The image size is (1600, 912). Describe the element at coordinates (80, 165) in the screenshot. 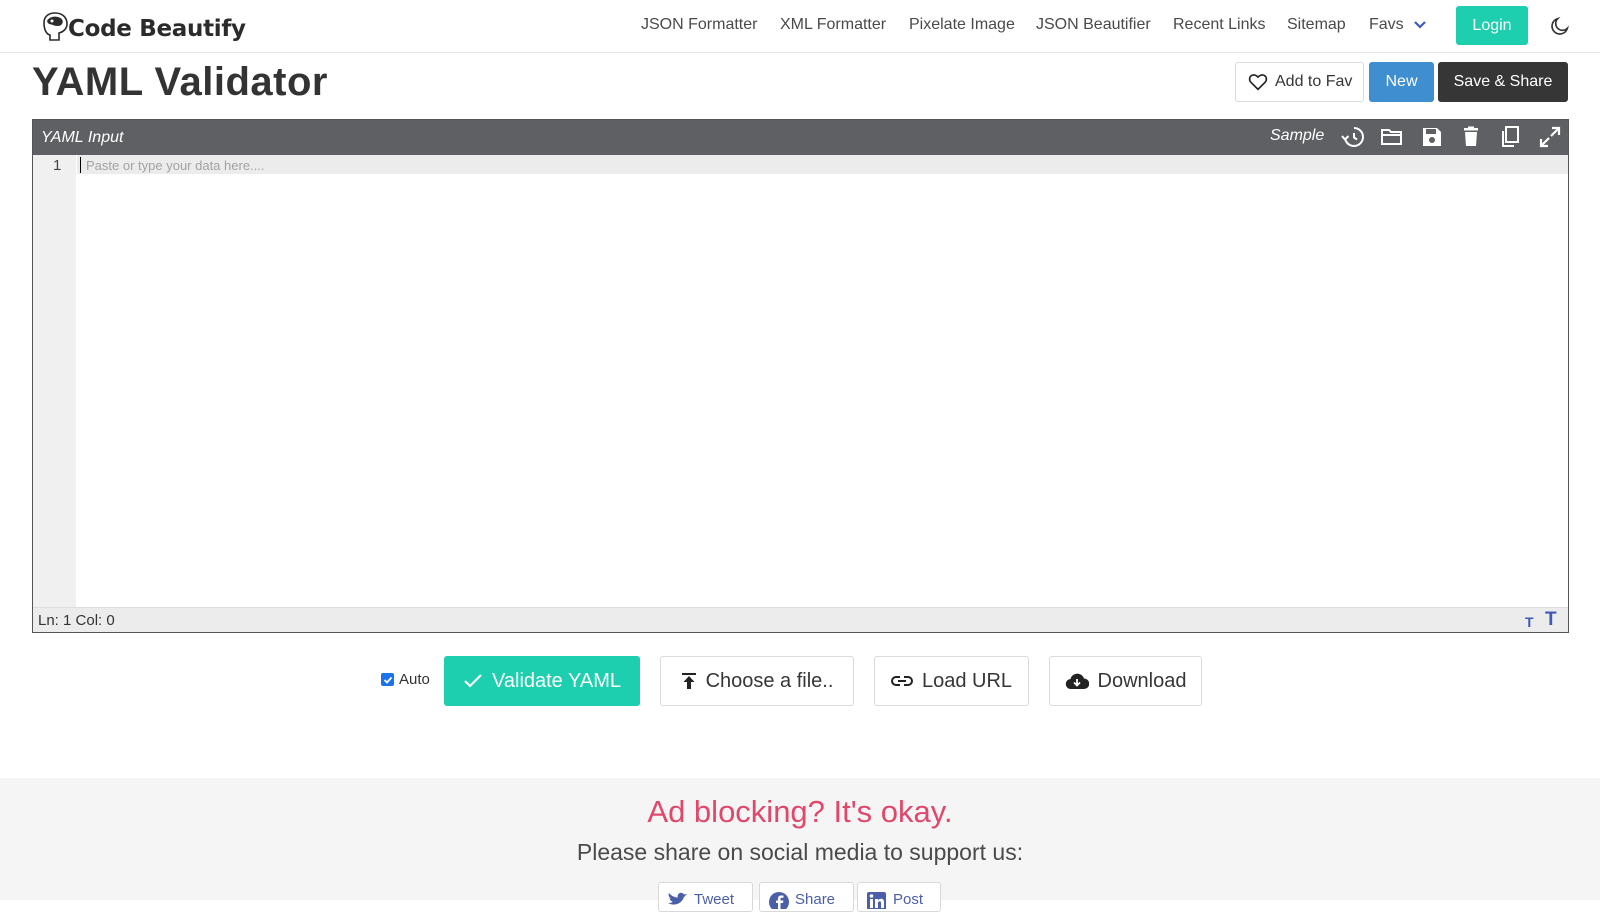

I see `text-cursor` at that location.